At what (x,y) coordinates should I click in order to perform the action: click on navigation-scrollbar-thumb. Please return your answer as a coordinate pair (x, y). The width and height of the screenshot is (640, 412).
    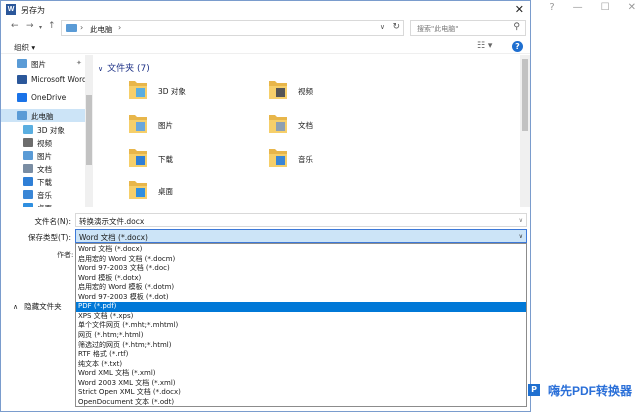
    Looking at the image, I should click on (89, 130).